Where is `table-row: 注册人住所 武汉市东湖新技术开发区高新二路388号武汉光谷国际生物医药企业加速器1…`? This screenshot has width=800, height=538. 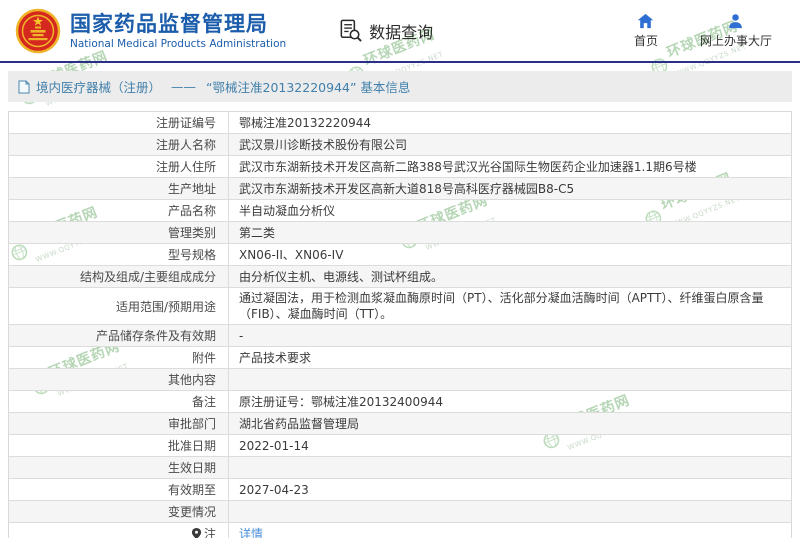
table-row: 注册人住所 武汉市东湖新技术开发区高新二路388号武汉光谷国际生物医药企业加速器1… is located at coordinates (400, 166).